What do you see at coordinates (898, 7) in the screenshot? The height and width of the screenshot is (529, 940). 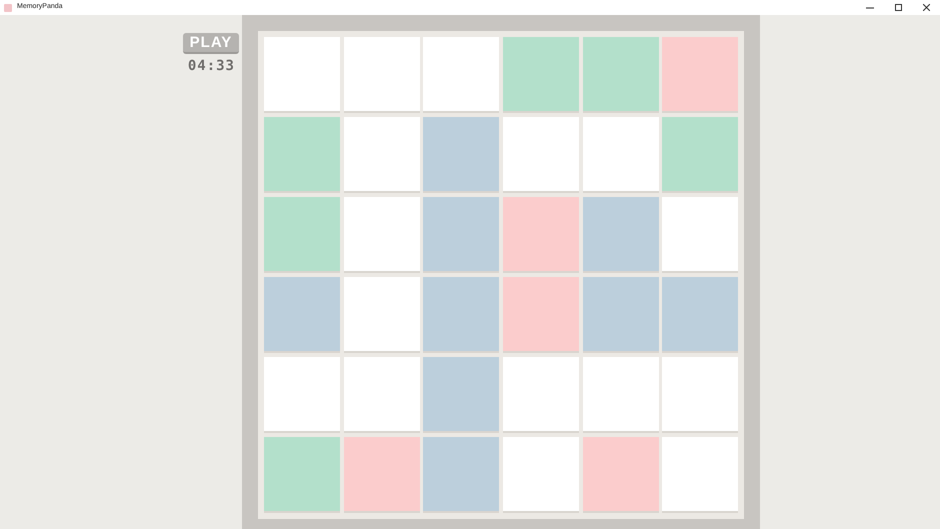 I see `maximize-icon` at bounding box center [898, 7].